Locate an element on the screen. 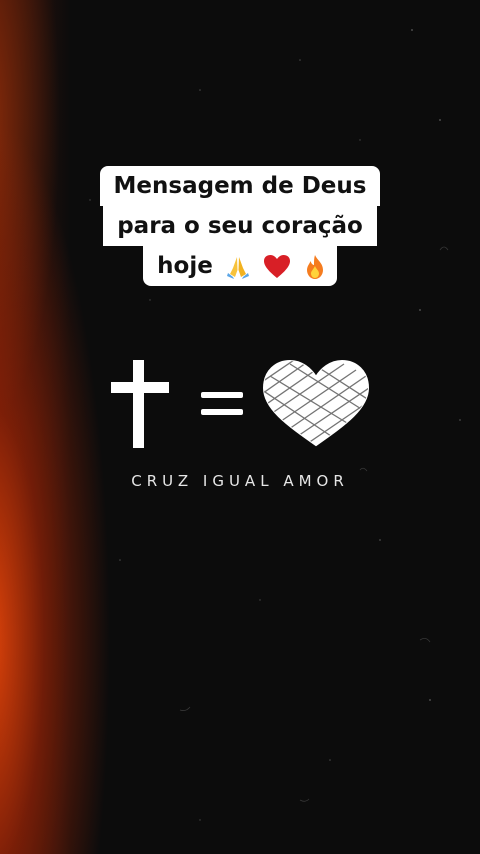  caption-overlay: Mensagem de Deus para o seu coração hoje is located at coordinates (240, 226).